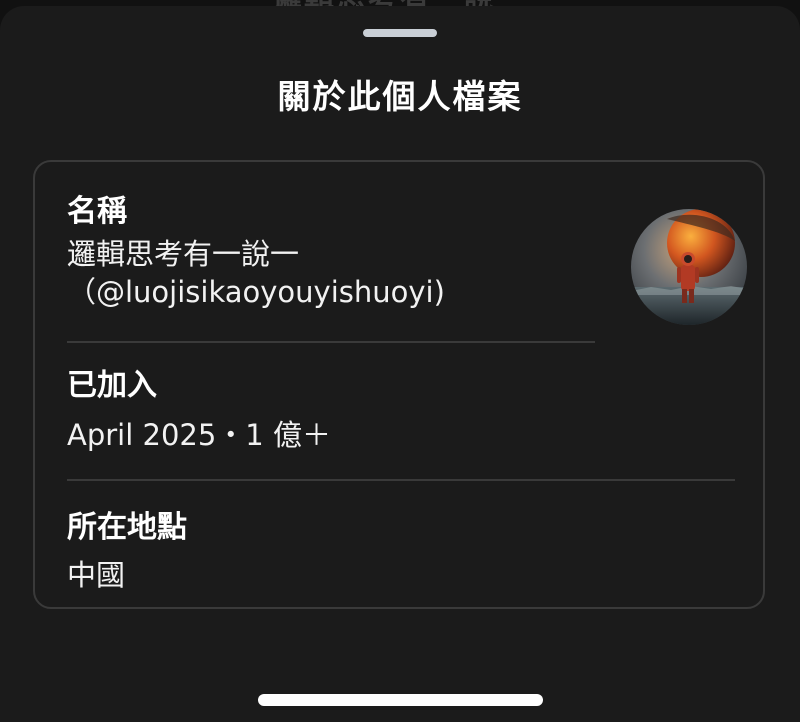 The height and width of the screenshot is (722, 800). What do you see at coordinates (97, 211) in the screenshot?
I see `name-label: 名稱` at bounding box center [97, 211].